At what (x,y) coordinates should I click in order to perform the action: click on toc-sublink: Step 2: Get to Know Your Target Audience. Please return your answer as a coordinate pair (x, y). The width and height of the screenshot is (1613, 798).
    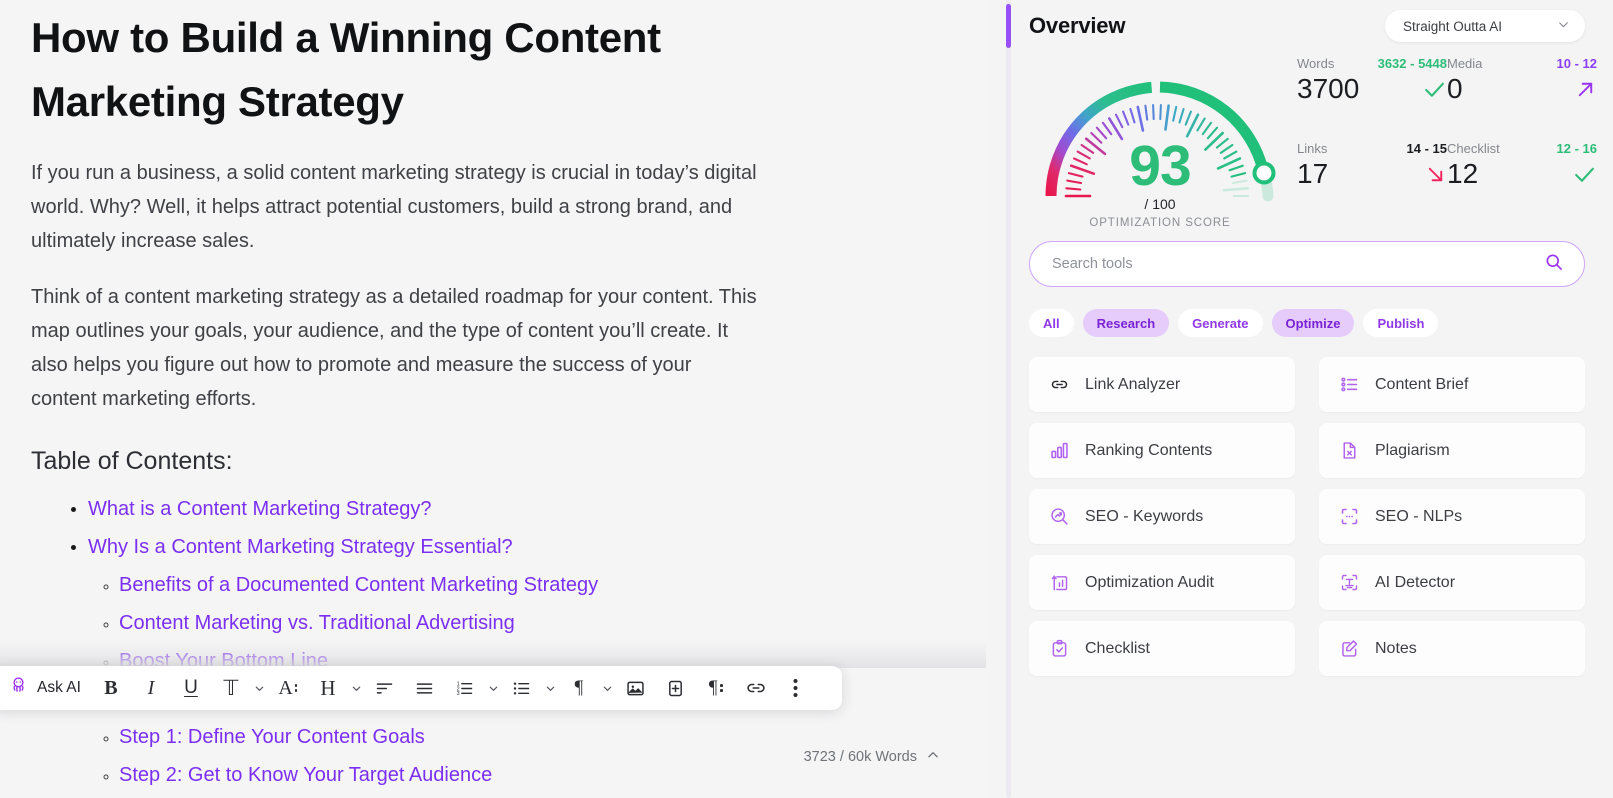
    Looking at the image, I should click on (305, 775).